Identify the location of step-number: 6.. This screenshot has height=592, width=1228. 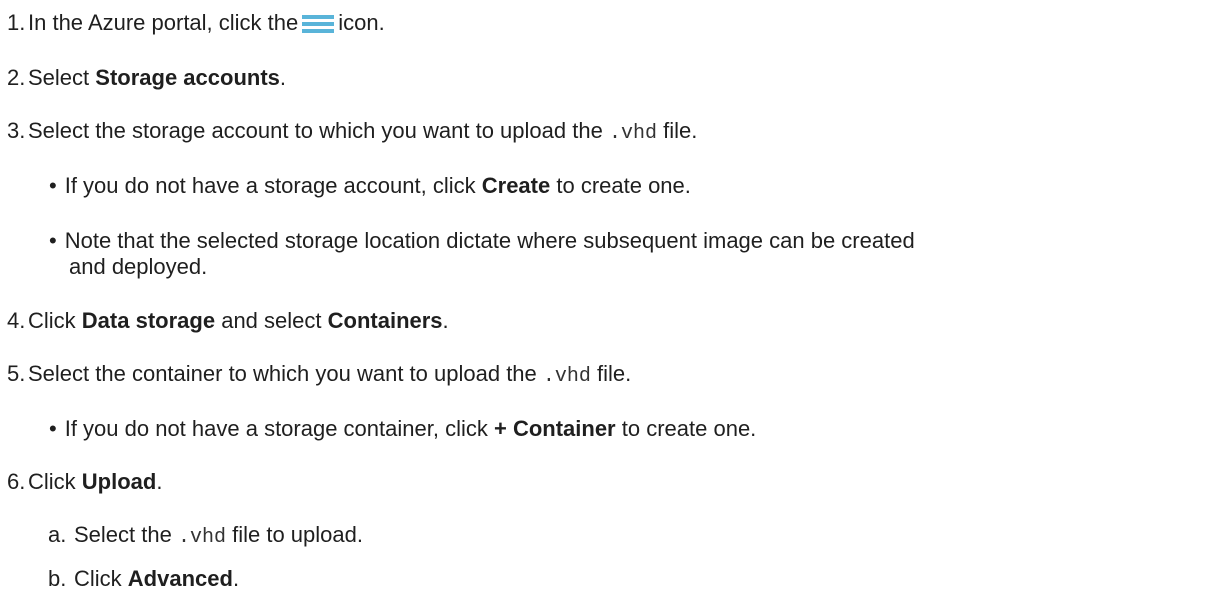
(16, 481).